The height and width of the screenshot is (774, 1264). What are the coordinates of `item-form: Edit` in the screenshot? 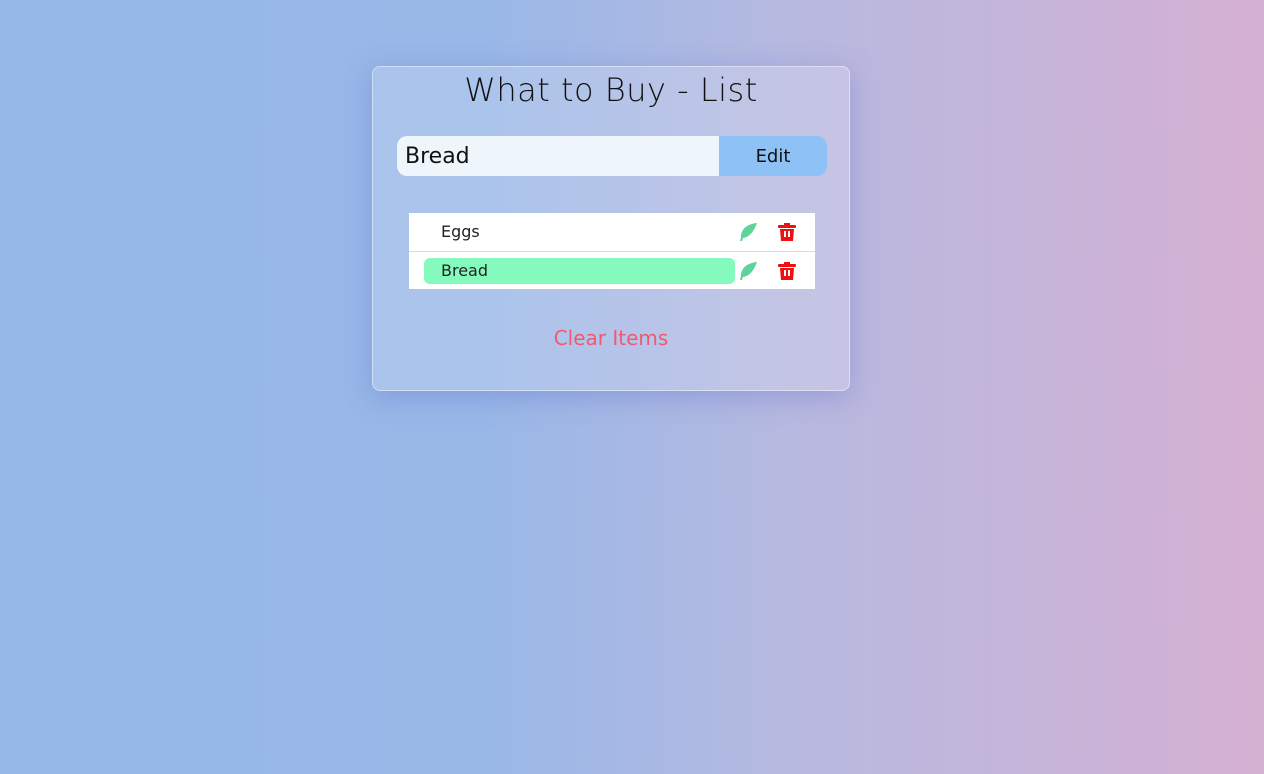 It's located at (612, 156).